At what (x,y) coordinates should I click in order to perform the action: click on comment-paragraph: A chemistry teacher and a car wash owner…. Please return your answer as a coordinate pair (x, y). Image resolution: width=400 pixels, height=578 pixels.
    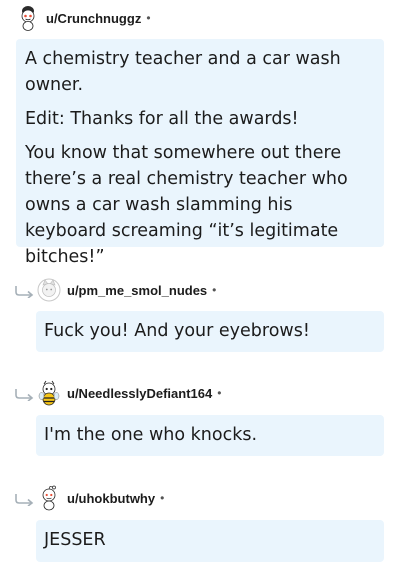
    Looking at the image, I should click on (183, 72).